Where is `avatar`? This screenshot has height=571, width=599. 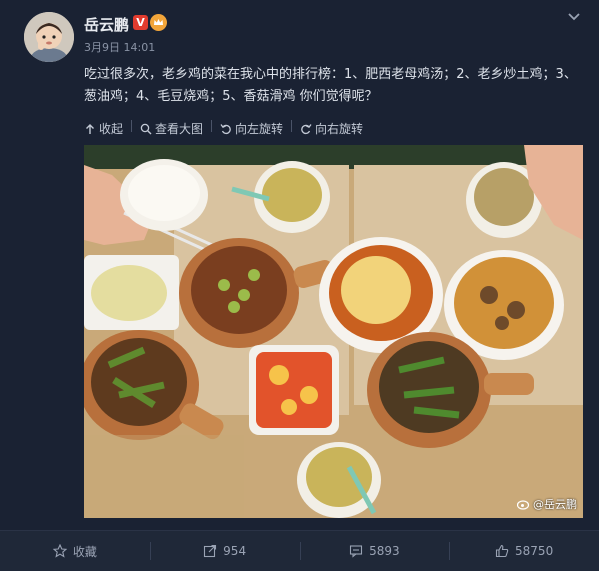 avatar is located at coordinates (49, 37).